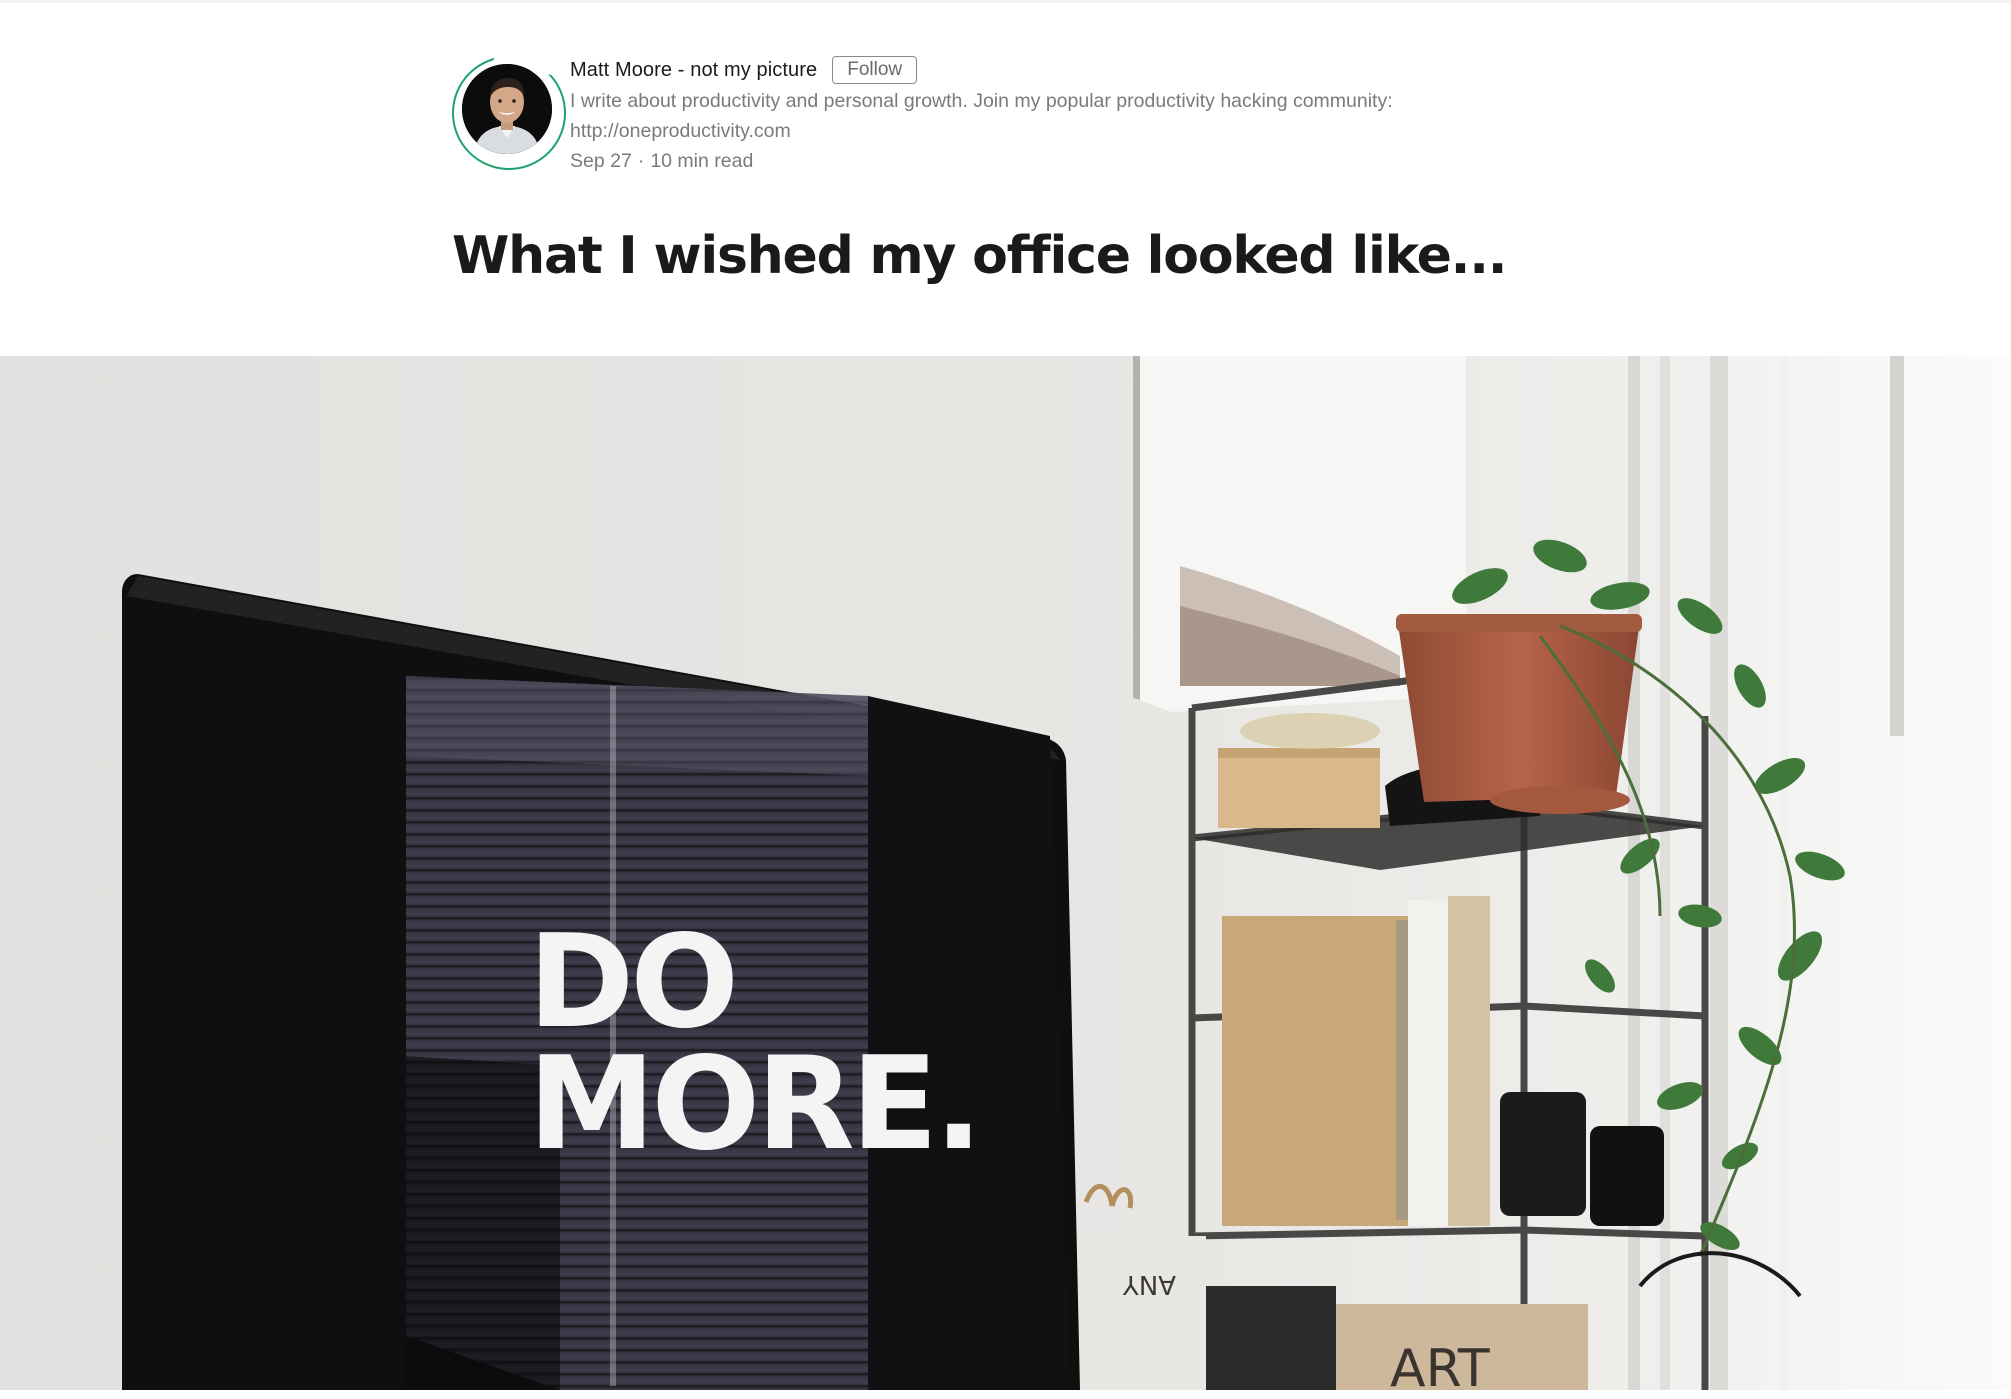  Describe the element at coordinates (1100, 70) in the screenshot. I see `author-line: Matt Moore - not my picture Follow` at that location.